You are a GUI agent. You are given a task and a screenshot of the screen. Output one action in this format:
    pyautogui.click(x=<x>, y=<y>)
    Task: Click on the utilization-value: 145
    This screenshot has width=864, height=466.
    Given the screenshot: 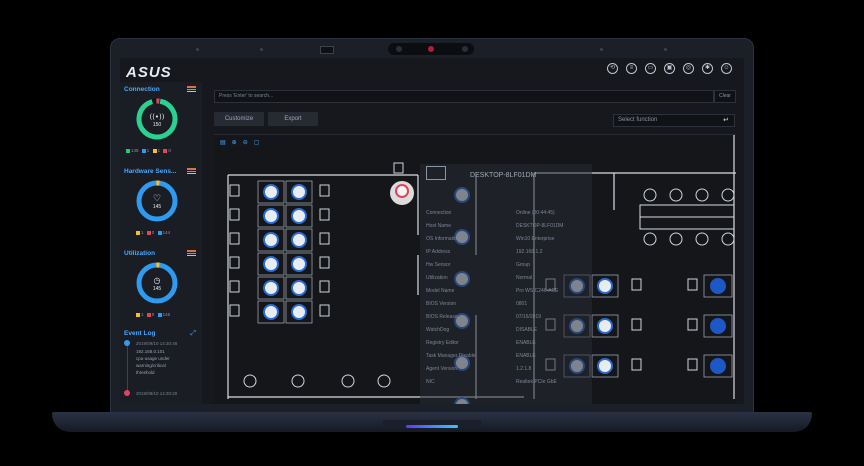 What is the action you would take?
    pyautogui.click(x=157, y=289)
    